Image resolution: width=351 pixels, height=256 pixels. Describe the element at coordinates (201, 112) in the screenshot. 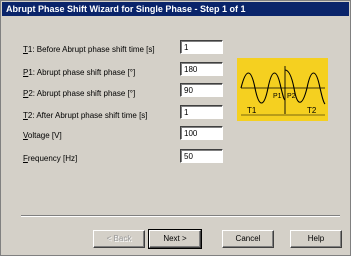

I see `t2-after-time-input` at that location.